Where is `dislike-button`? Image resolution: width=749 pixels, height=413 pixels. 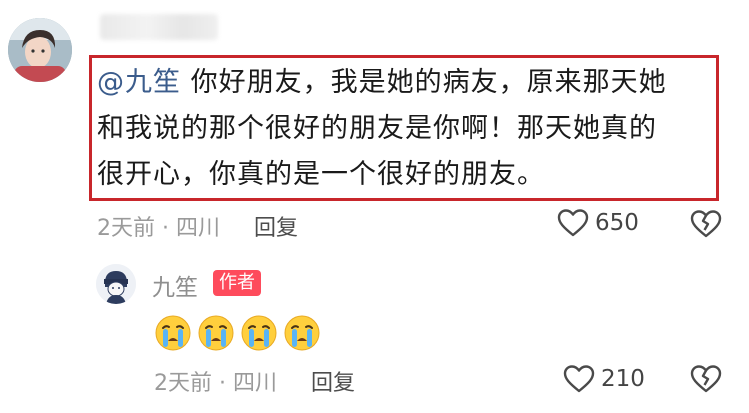
dislike-button is located at coordinates (706, 226).